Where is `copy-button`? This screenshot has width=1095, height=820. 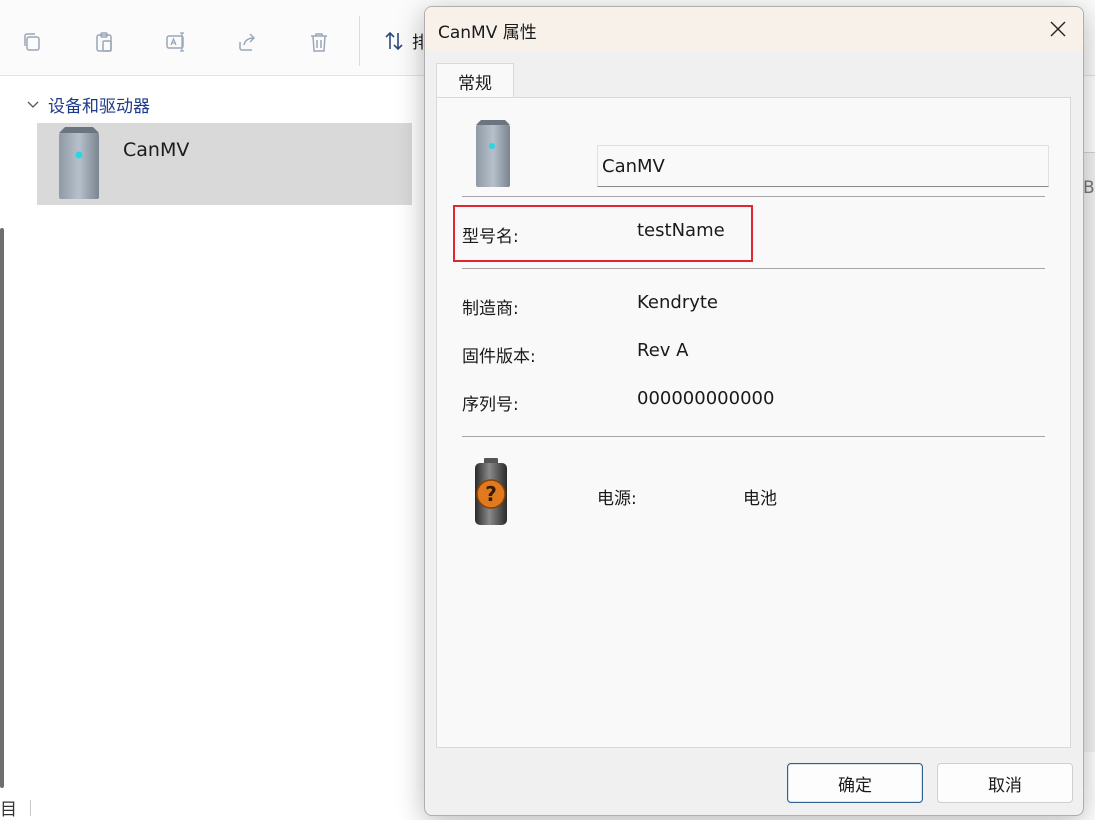 copy-button is located at coordinates (32, 42).